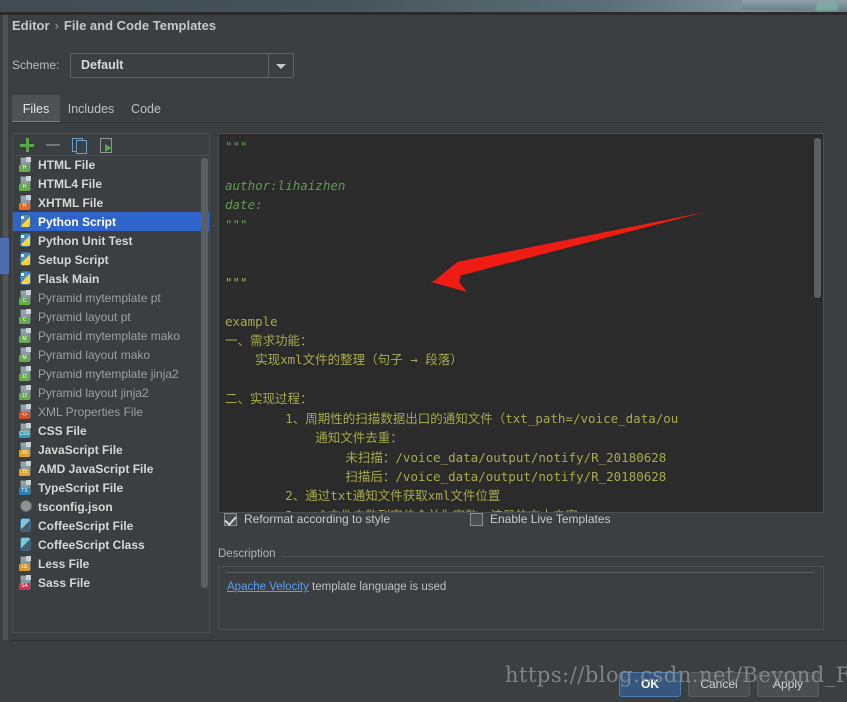  I want to click on reformat-according-to-style-checkbox, so click(230, 519).